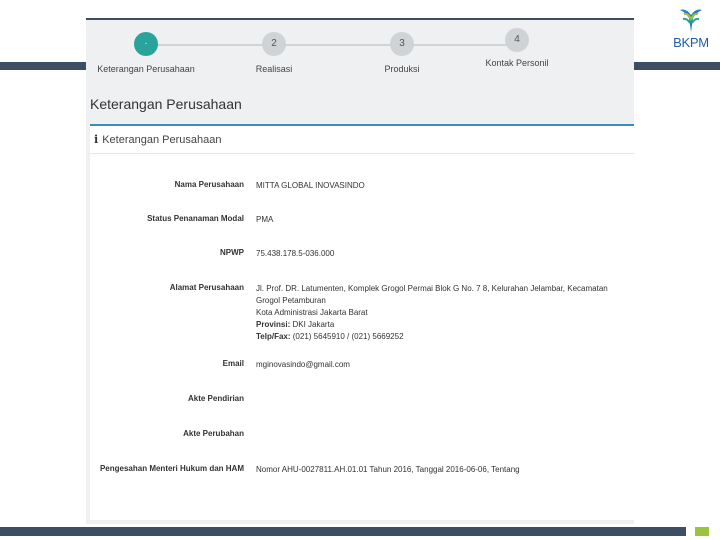  I want to click on bkpm-logo: BKPM, so click(691, 31).